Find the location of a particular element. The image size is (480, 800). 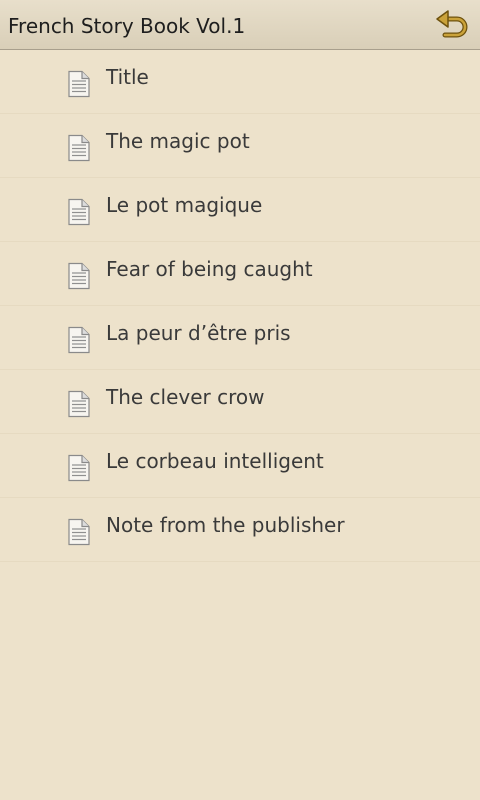

list-item: Le corbeau intelligent is located at coordinates (240, 466).